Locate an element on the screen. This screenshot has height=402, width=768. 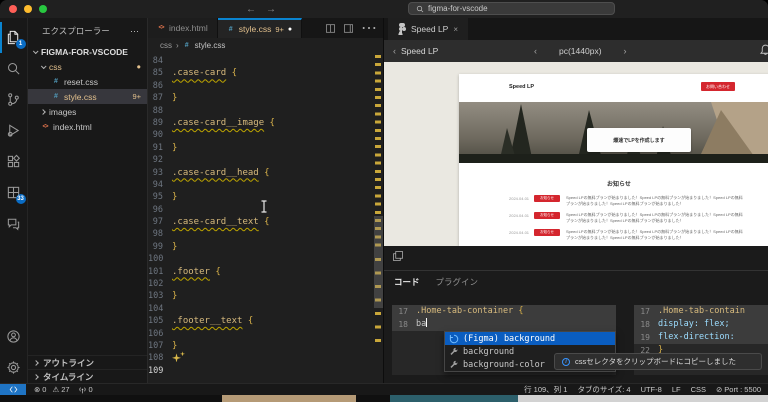
account-icon is located at coordinates (14, 336).